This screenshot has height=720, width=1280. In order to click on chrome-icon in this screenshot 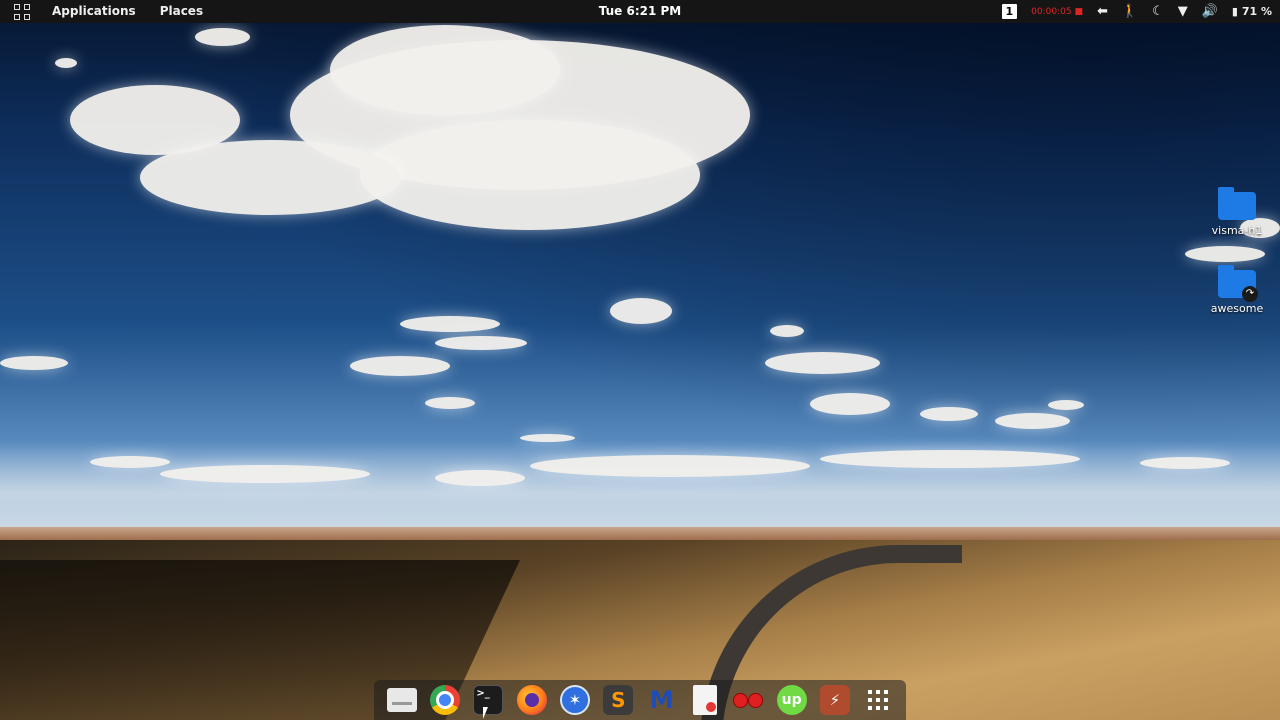, I will do `click(444, 700)`.